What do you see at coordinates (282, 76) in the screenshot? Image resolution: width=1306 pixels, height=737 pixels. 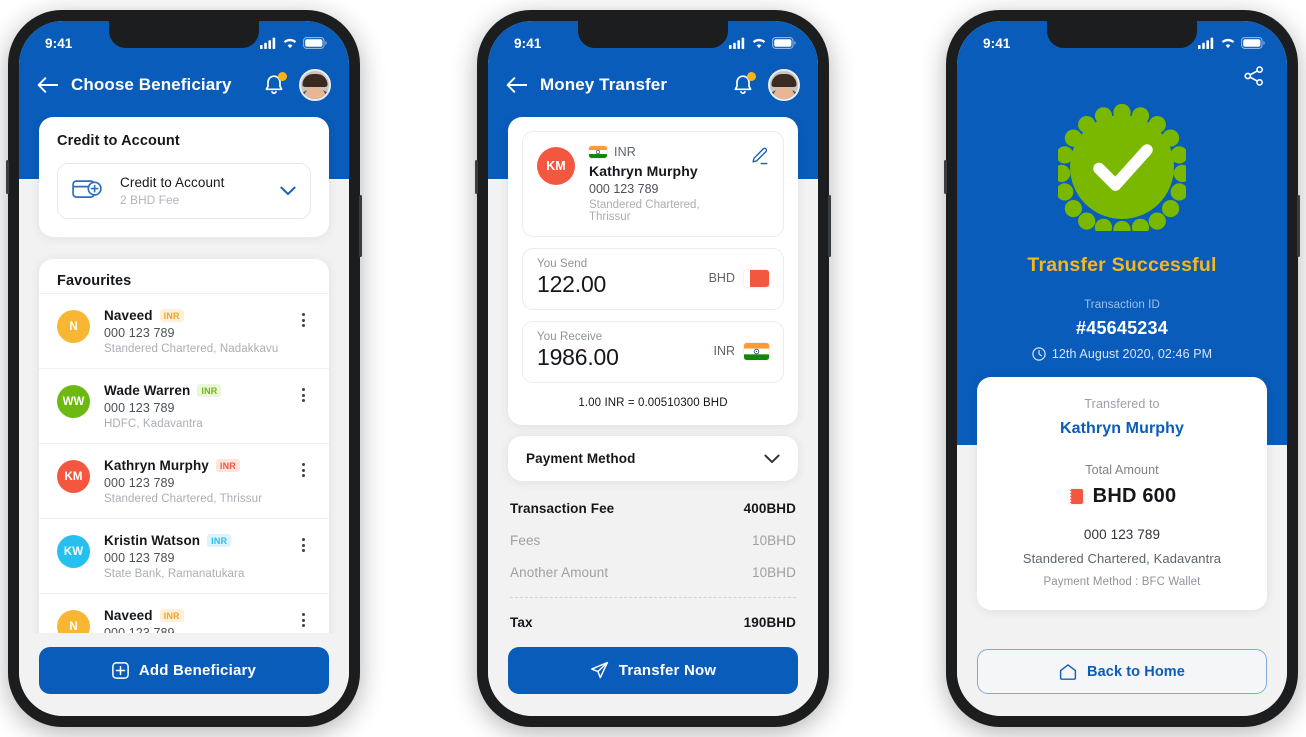 I see `notification-dot` at bounding box center [282, 76].